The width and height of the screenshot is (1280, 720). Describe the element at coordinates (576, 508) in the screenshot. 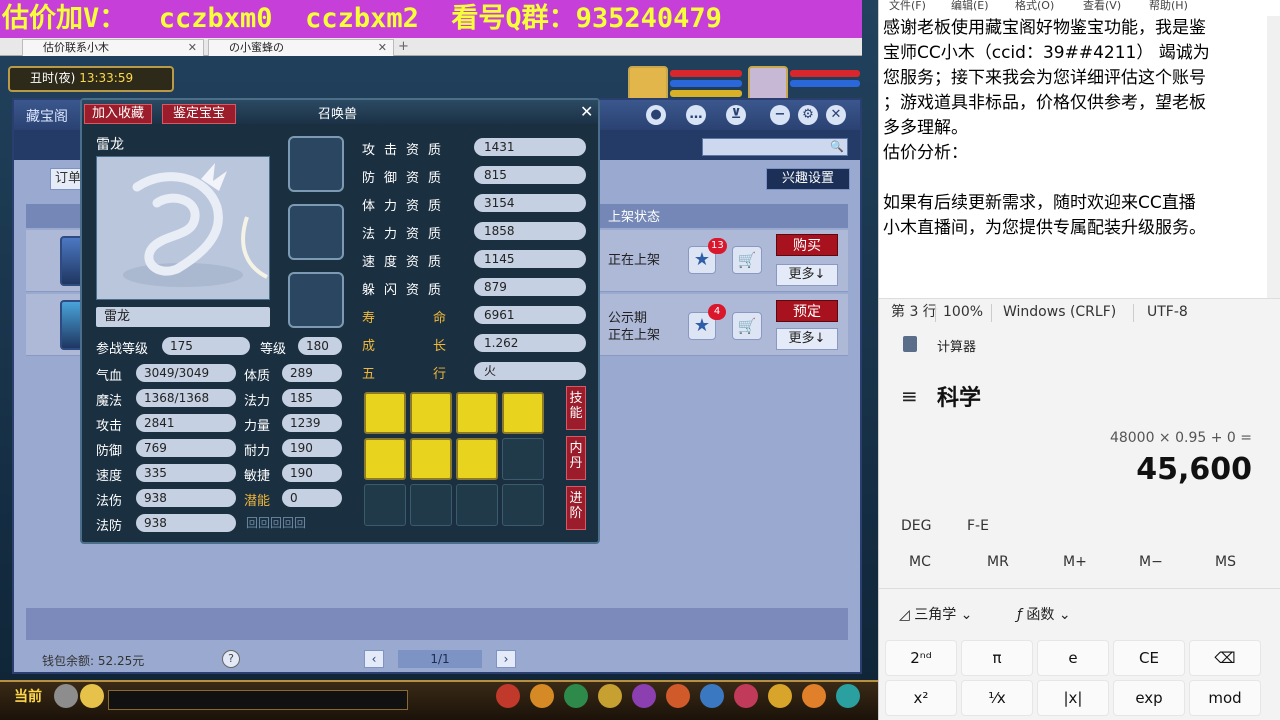

I see `advancement-tab: 进阶` at that location.